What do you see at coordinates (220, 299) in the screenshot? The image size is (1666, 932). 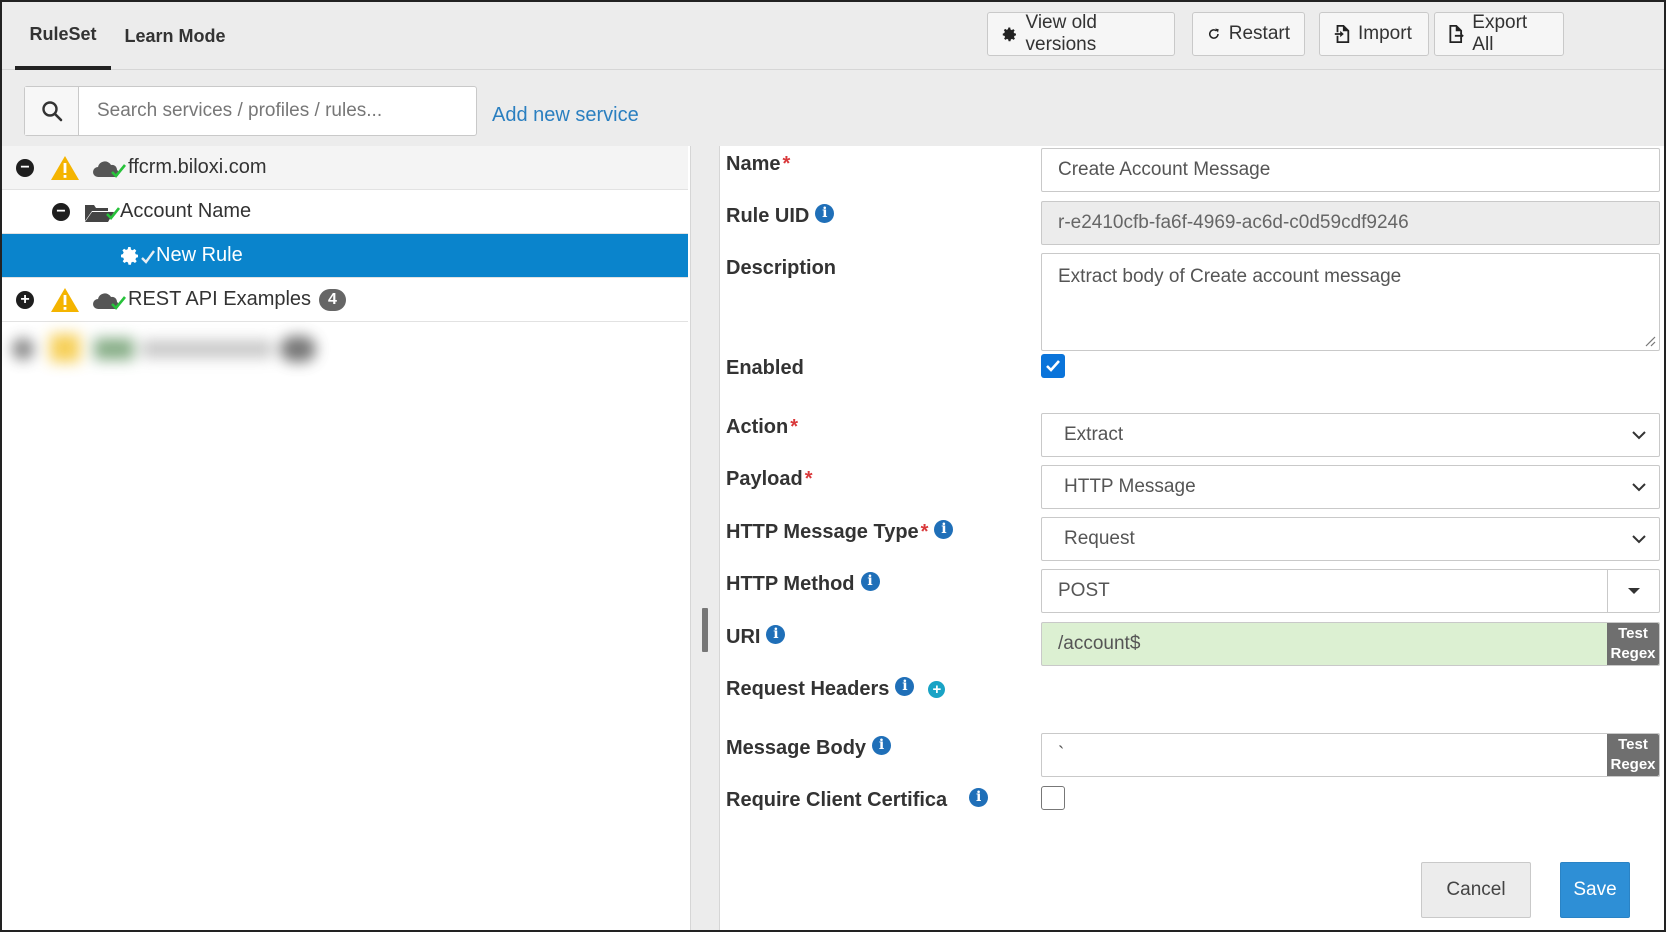 I see `tree-item-label: REST API Examples` at bounding box center [220, 299].